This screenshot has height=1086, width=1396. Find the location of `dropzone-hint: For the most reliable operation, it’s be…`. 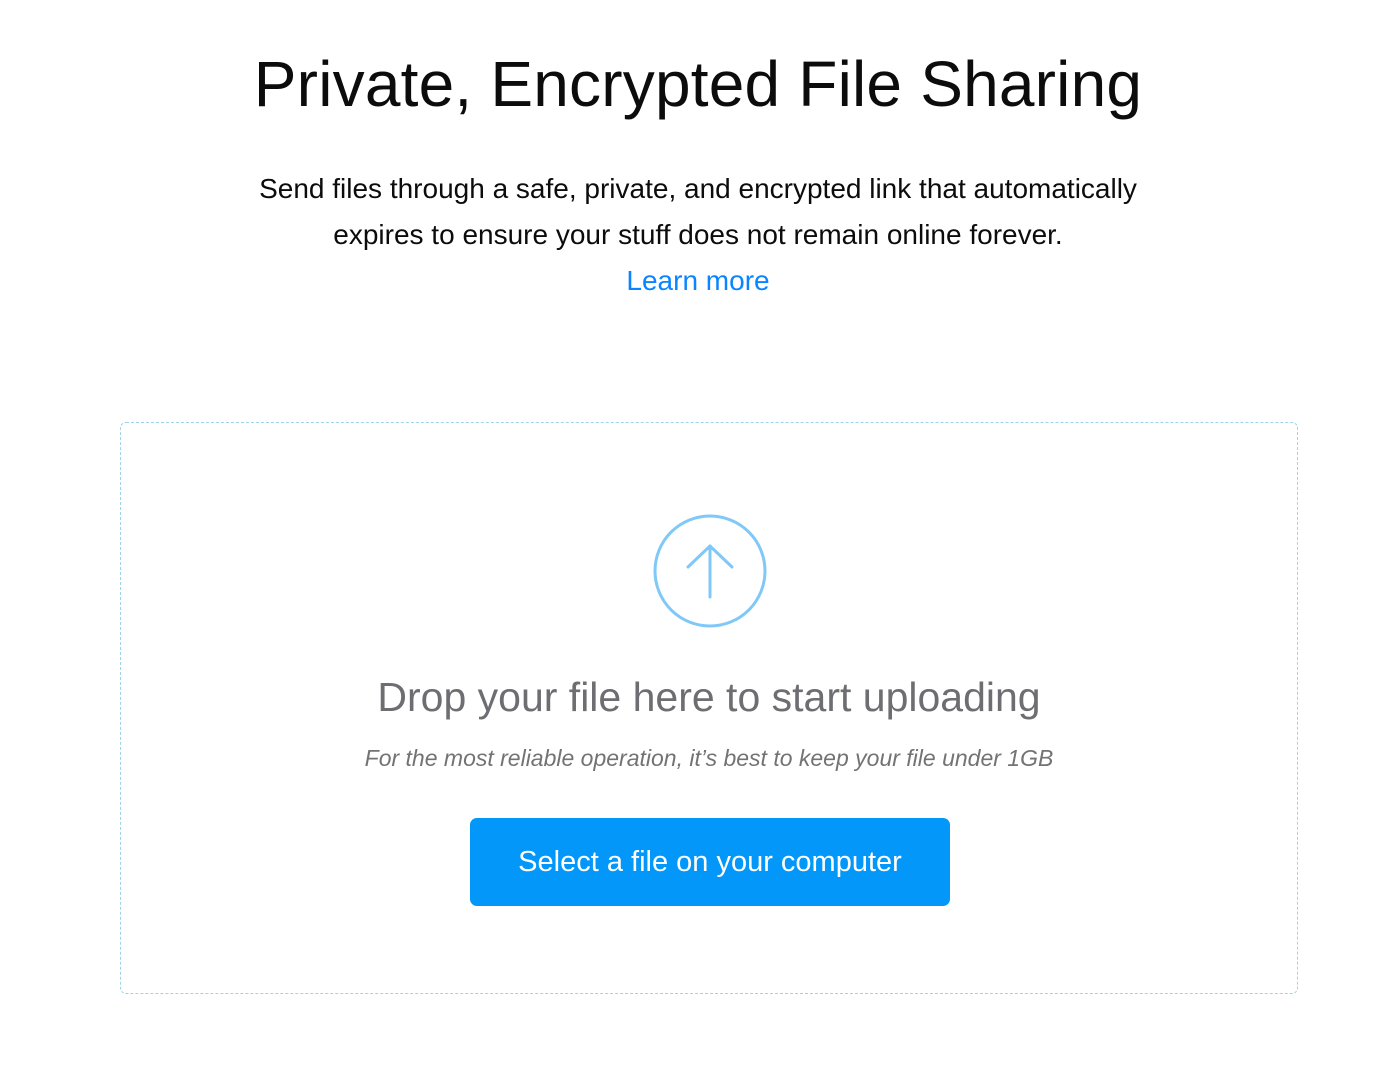

dropzone-hint: For the most reliable operation, it’s be… is located at coordinates (709, 758).